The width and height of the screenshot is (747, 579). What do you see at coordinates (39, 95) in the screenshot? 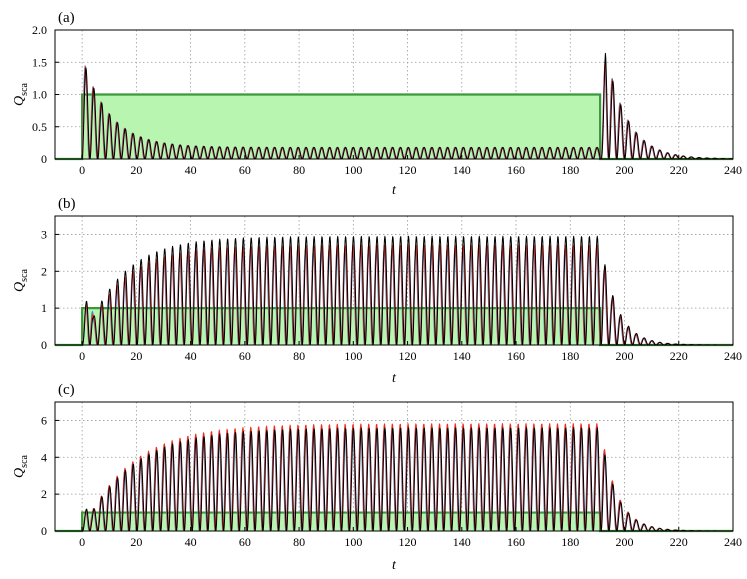
I see `y-tick-label: 1.0` at bounding box center [39, 95].